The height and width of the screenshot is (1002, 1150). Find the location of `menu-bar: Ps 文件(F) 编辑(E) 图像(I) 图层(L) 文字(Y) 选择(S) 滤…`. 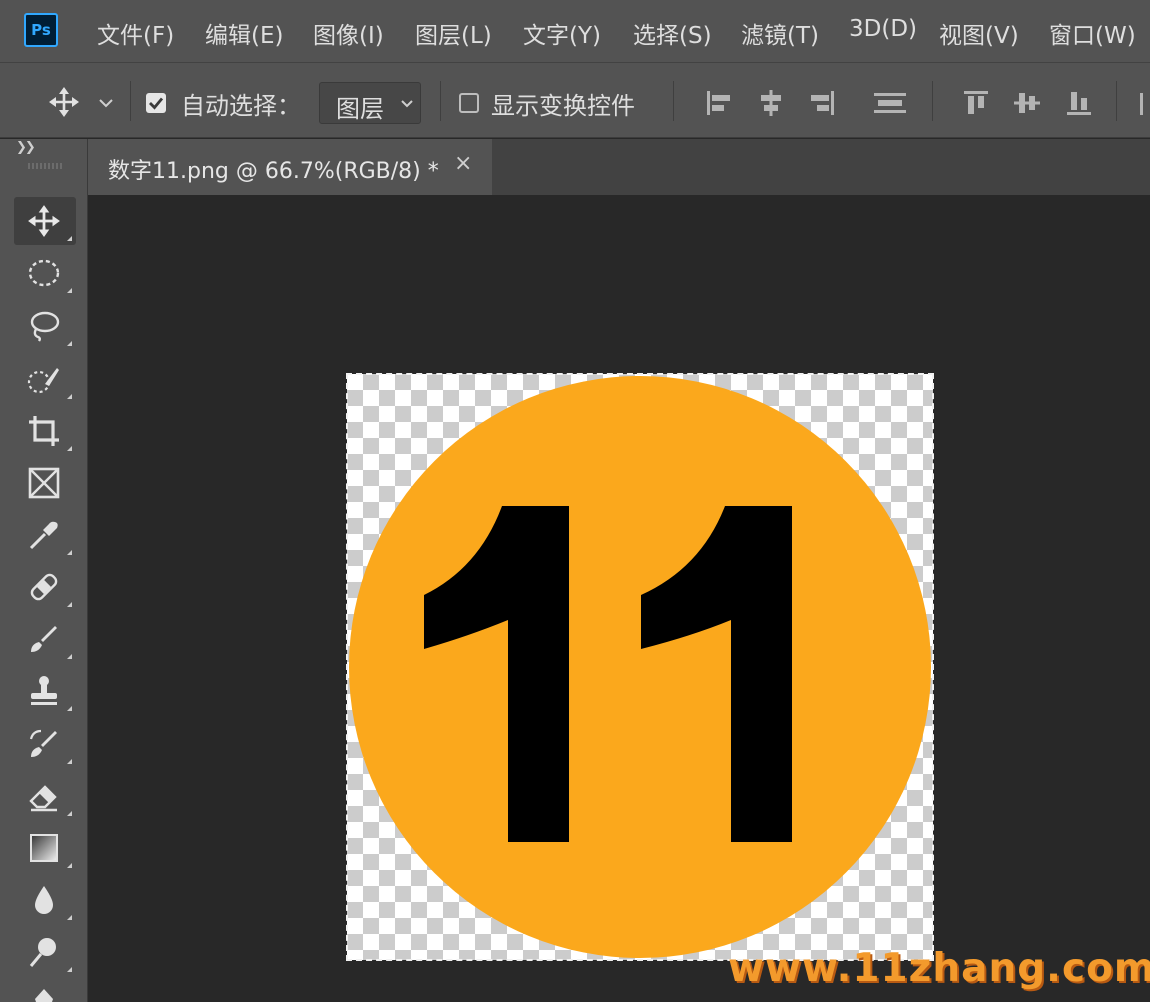

menu-bar: Ps 文件(F) 编辑(E) 图像(I) 图层(L) 文字(Y) 选择(S) 滤… is located at coordinates (575, 31).